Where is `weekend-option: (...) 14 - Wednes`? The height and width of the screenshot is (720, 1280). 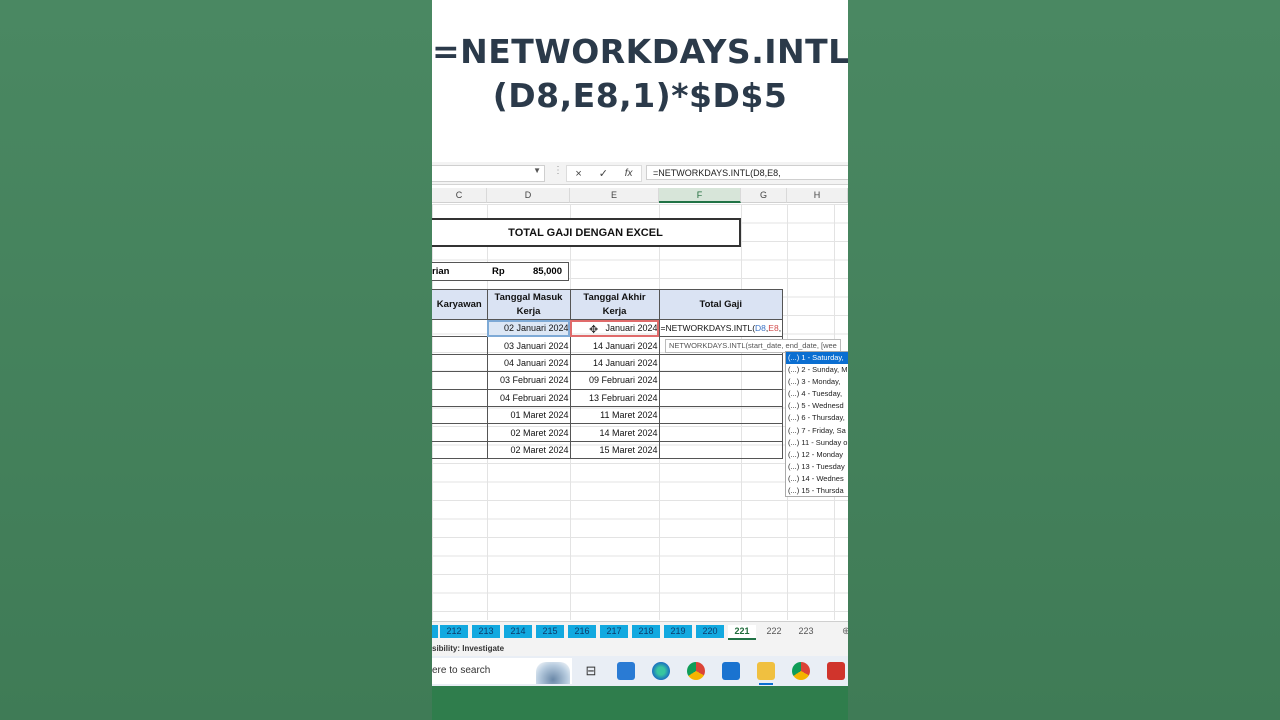
weekend-option: (...) 14 - Wednes is located at coordinates (817, 479).